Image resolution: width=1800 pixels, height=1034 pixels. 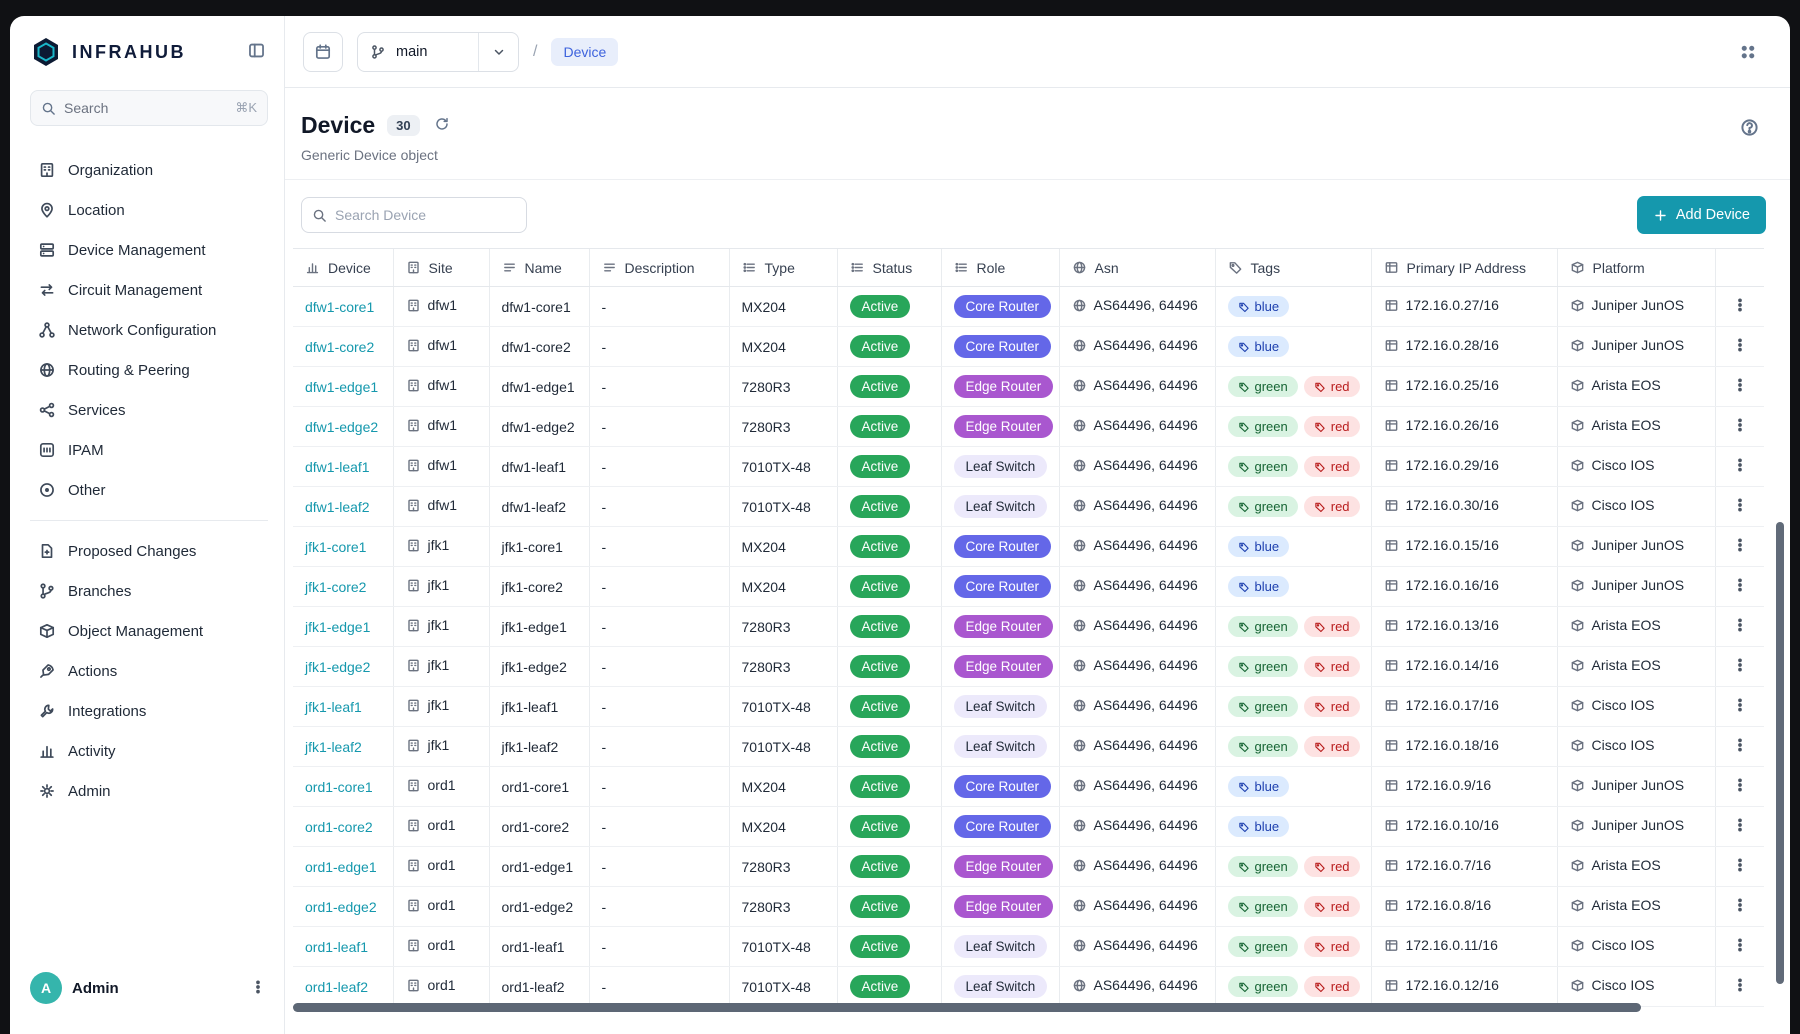 What do you see at coordinates (339, 347) in the screenshot?
I see `device-link: dfw1-core2` at bounding box center [339, 347].